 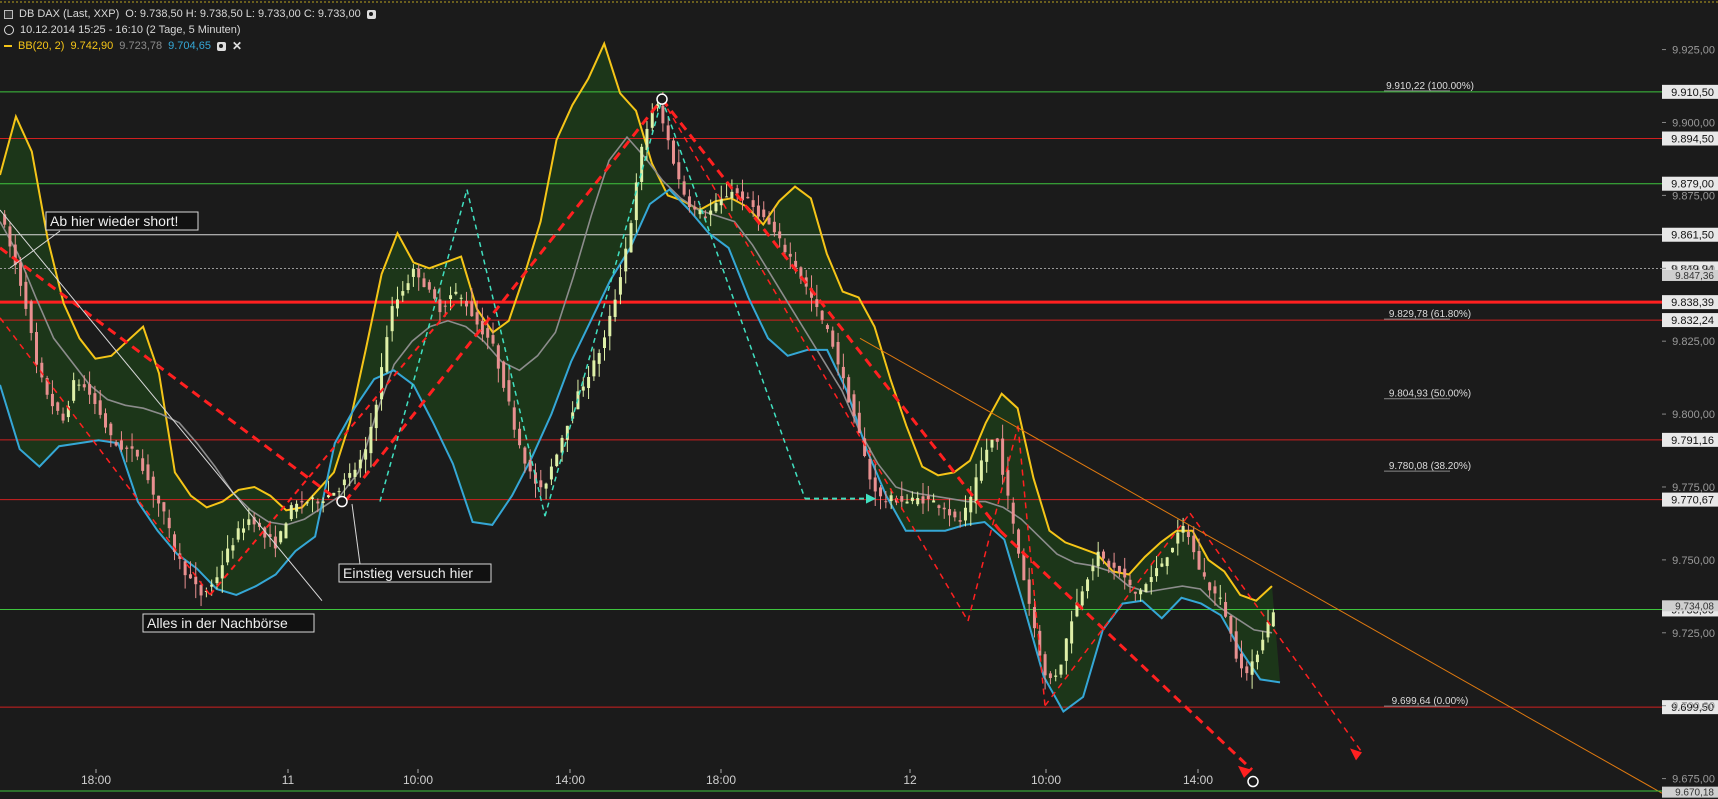 What do you see at coordinates (418, 780) in the screenshot?
I see `x-tick-label: 10:00` at bounding box center [418, 780].